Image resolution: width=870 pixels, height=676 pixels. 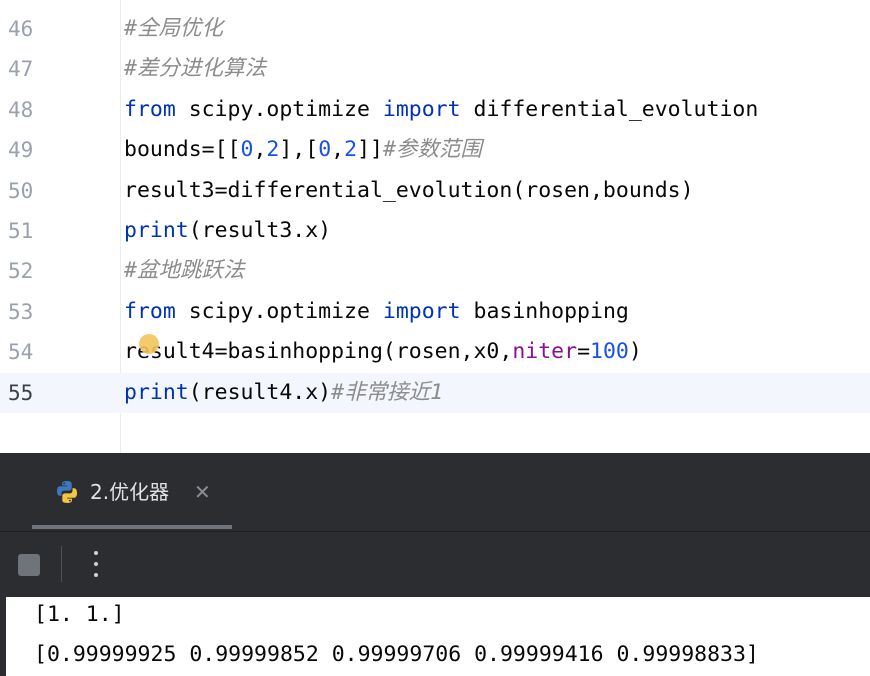 I want to click on code-token: result4=basinhopping(rosen,x0,, so click(x=318, y=352).